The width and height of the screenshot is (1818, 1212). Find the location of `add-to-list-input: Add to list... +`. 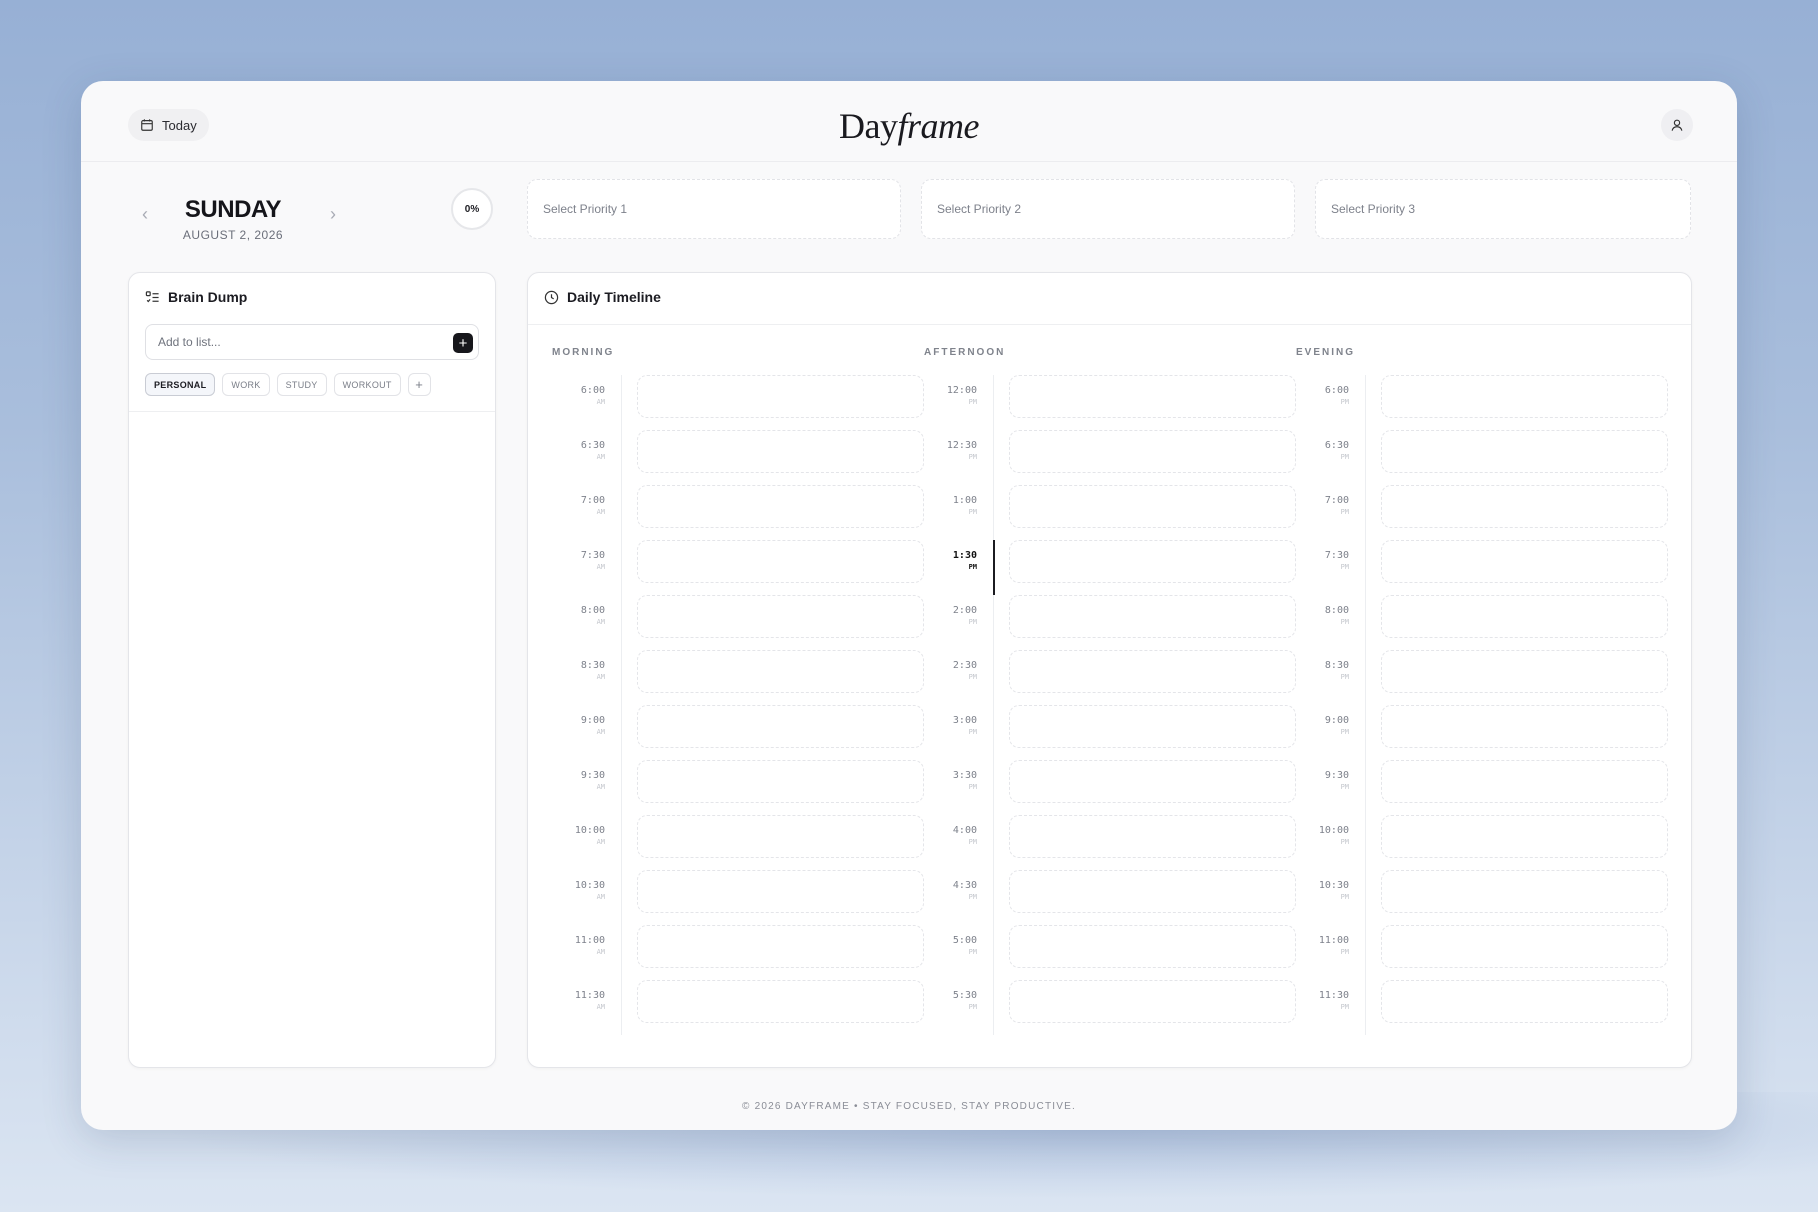

add-to-list-input: Add to list... + is located at coordinates (312, 342).